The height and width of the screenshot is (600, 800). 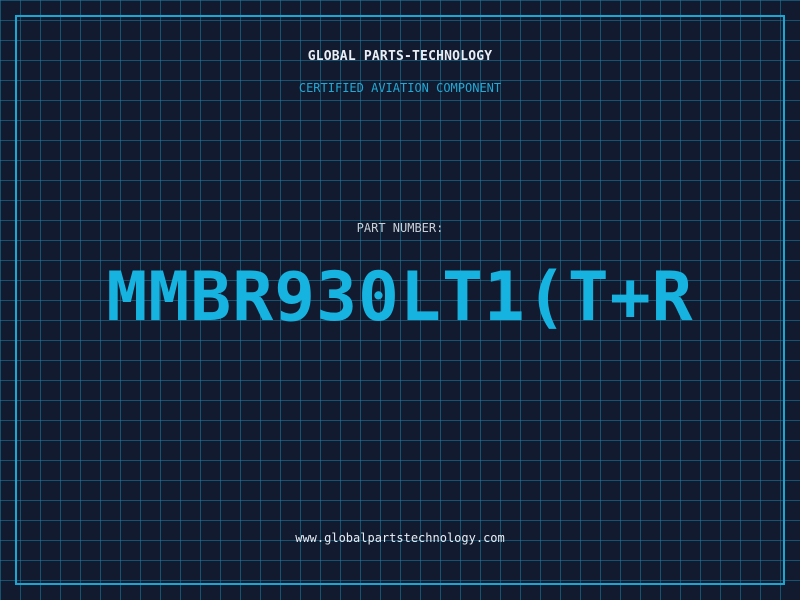 I want to click on part-number-label: PART NUMBER:, so click(x=400, y=228).